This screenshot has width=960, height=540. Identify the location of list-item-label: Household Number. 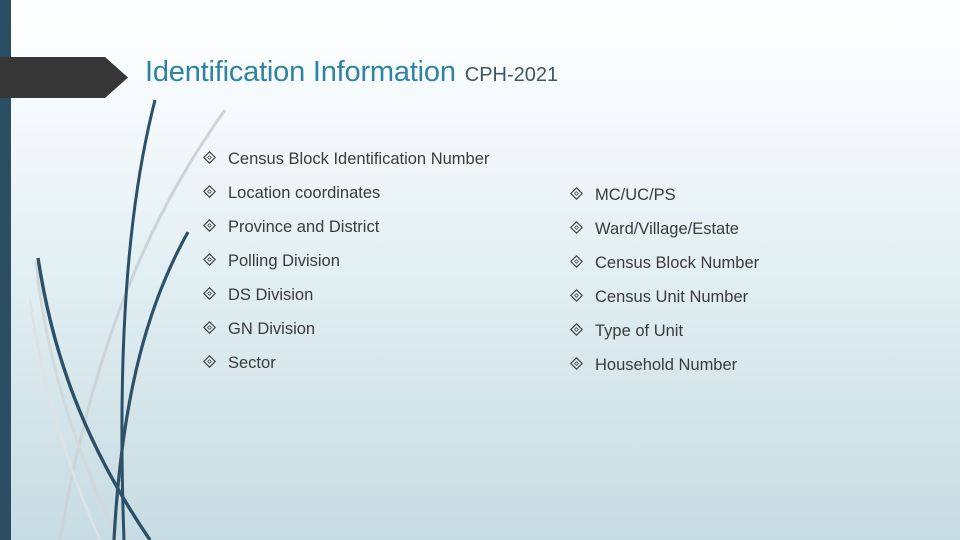
(666, 365).